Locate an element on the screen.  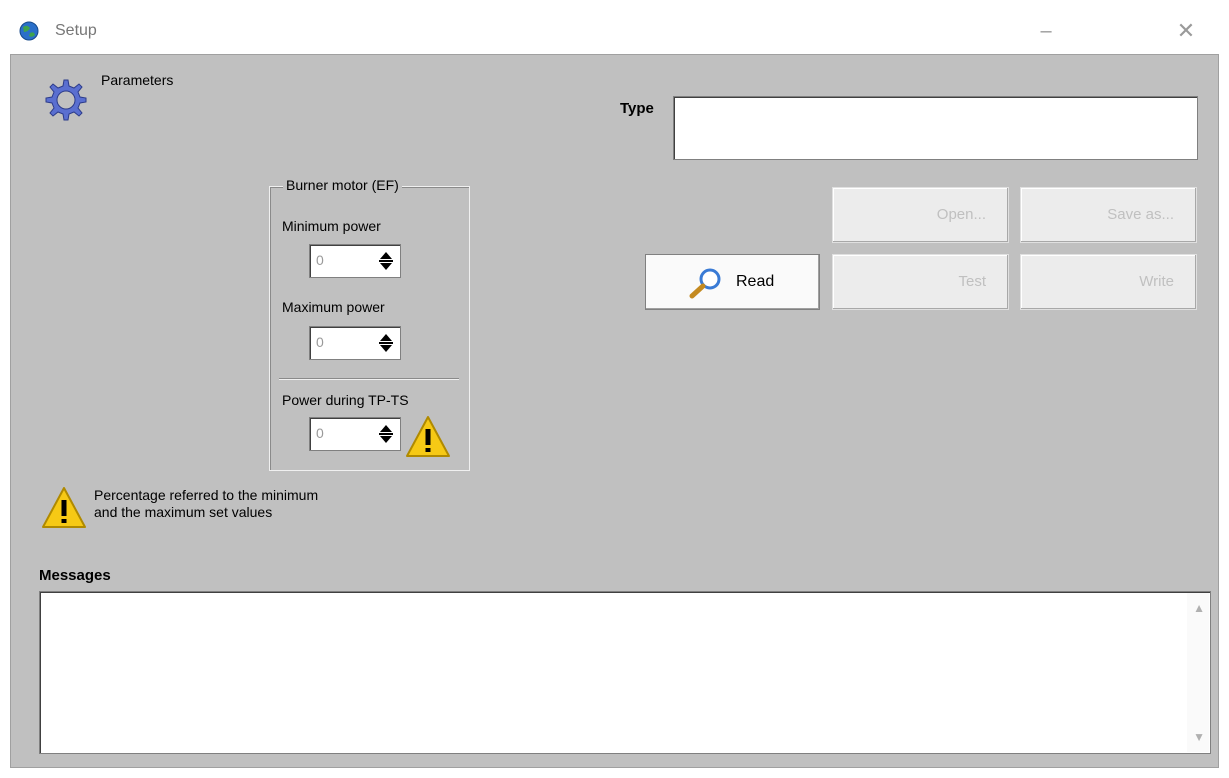
test-button: Test is located at coordinates (920, 282).